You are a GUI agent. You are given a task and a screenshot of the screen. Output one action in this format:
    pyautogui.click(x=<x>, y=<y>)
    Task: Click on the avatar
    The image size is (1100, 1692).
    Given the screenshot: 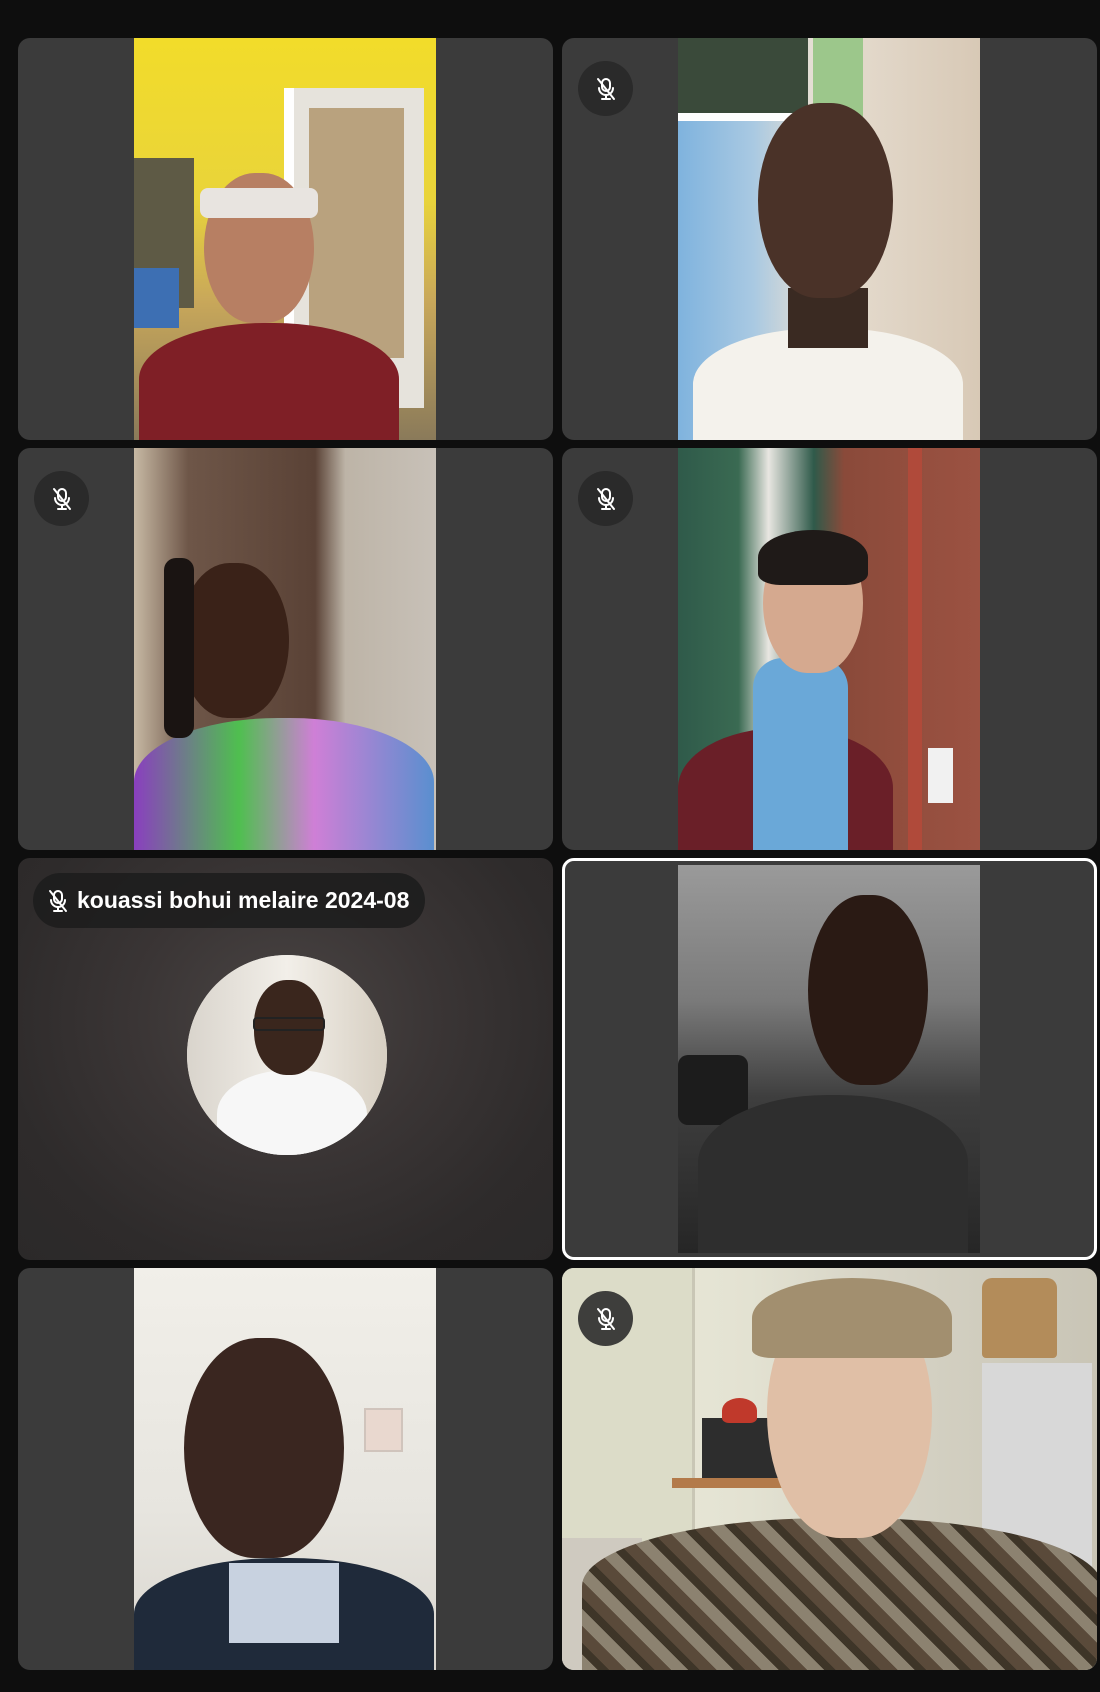 What is the action you would take?
    pyautogui.click(x=287, y=1055)
    